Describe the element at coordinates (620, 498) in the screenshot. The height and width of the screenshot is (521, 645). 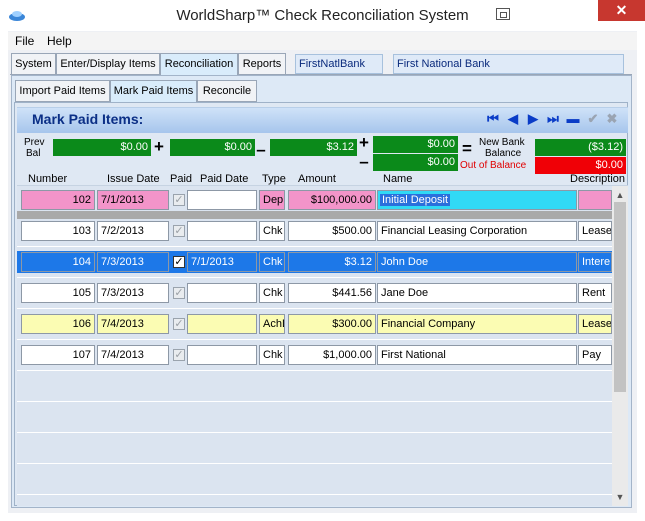
I see `scroll-down-icon: ▼` at that location.